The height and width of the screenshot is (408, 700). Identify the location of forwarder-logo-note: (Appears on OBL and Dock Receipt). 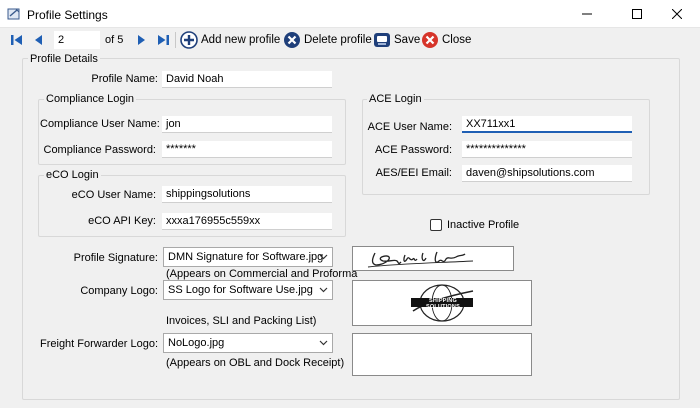
(255, 363).